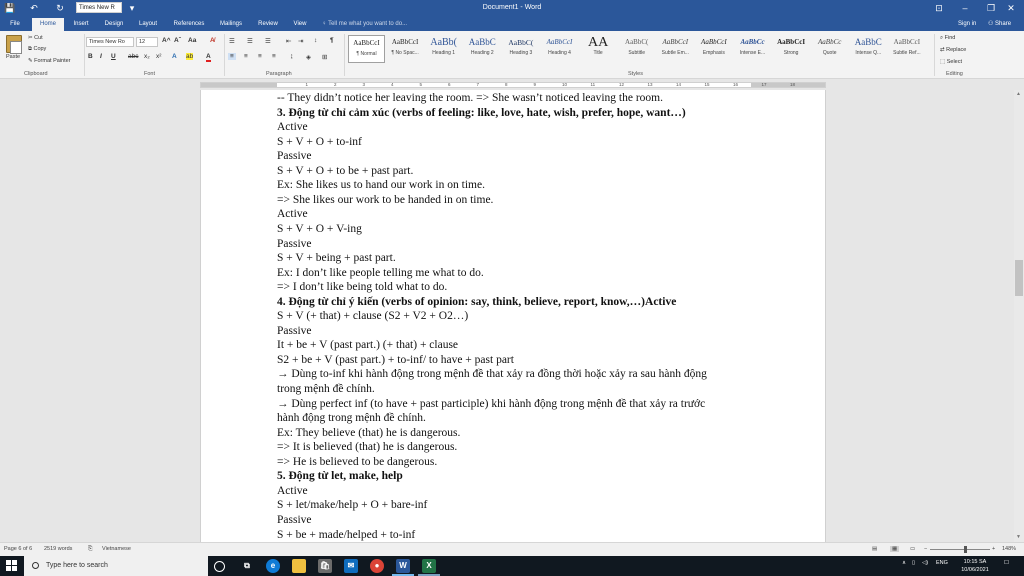 Image resolution: width=1024 pixels, height=576 pixels. I want to click on underline-button: U, so click(113, 56).